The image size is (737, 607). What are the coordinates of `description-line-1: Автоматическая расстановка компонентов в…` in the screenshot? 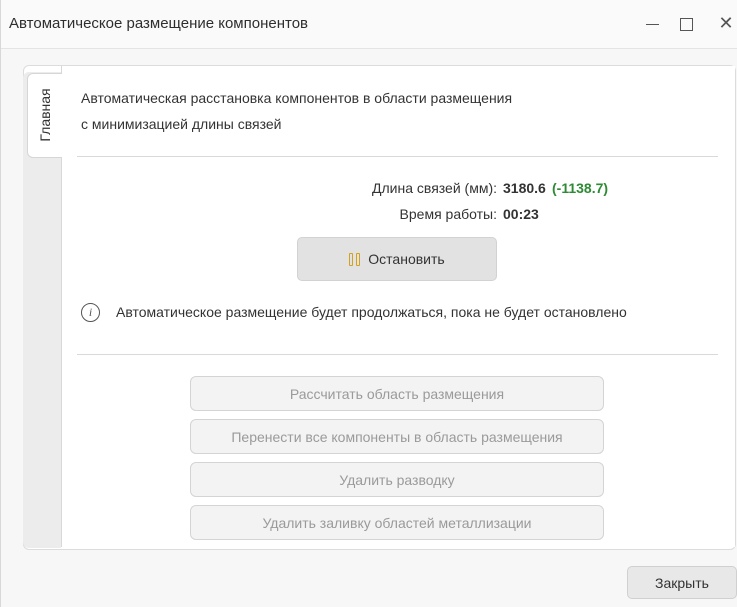 It's located at (297, 98).